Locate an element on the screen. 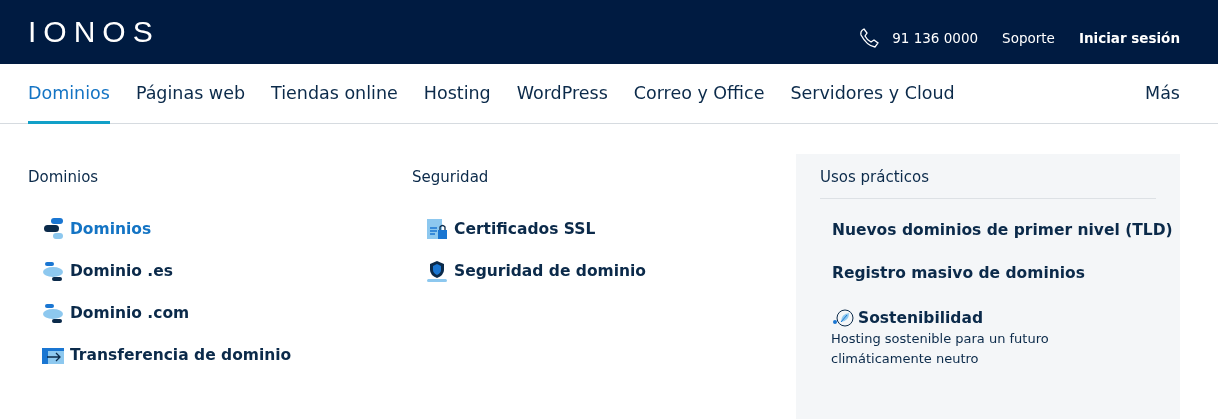 This screenshot has height=419, width=1218. shield-icon is located at coordinates (437, 271).